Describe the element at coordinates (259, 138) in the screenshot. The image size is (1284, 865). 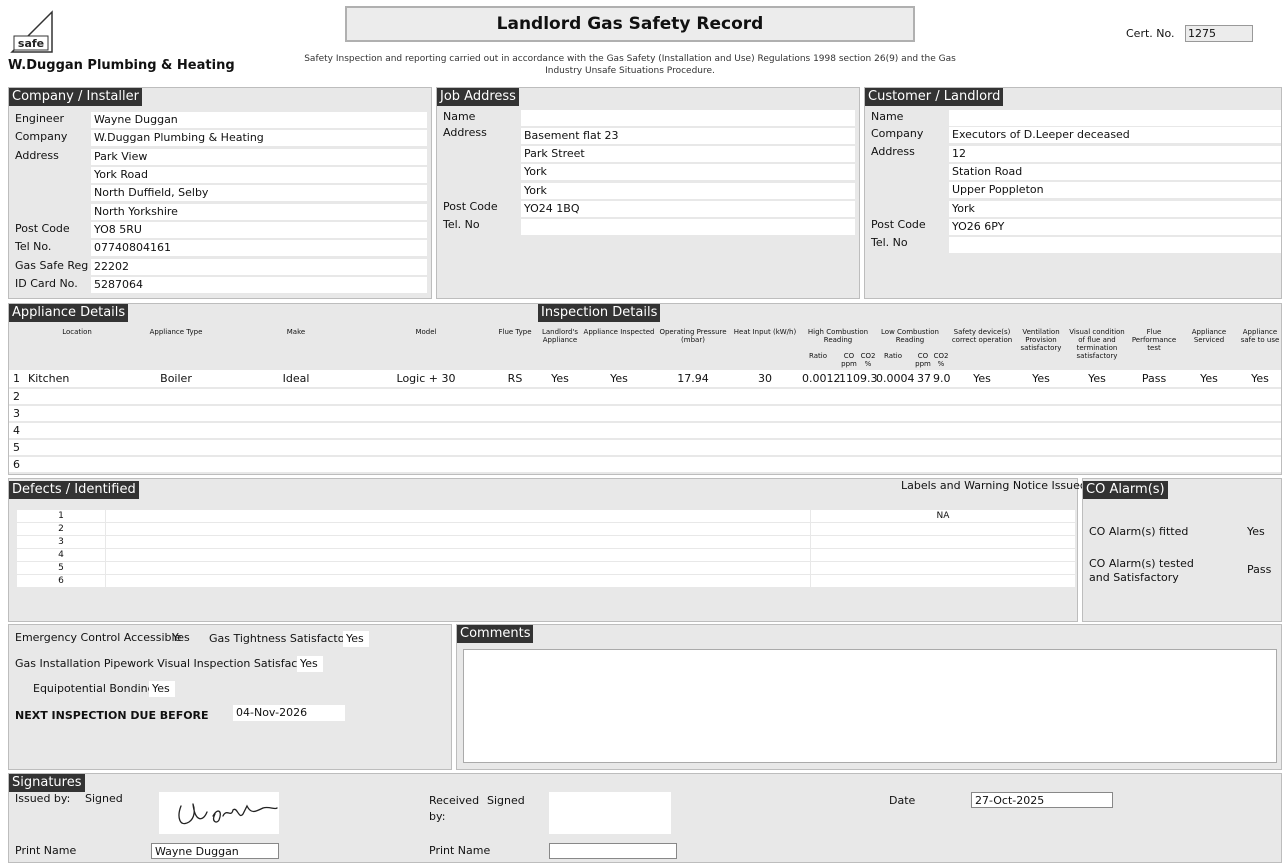
I see `company-field: W.Duggan Plumbing & Heating` at that location.